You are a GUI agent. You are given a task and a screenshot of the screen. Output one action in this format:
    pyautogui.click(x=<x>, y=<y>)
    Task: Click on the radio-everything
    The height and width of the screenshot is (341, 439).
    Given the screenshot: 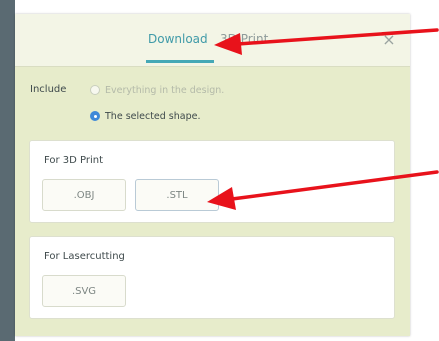 What is the action you would take?
    pyautogui.click(x=95, y=90)
    